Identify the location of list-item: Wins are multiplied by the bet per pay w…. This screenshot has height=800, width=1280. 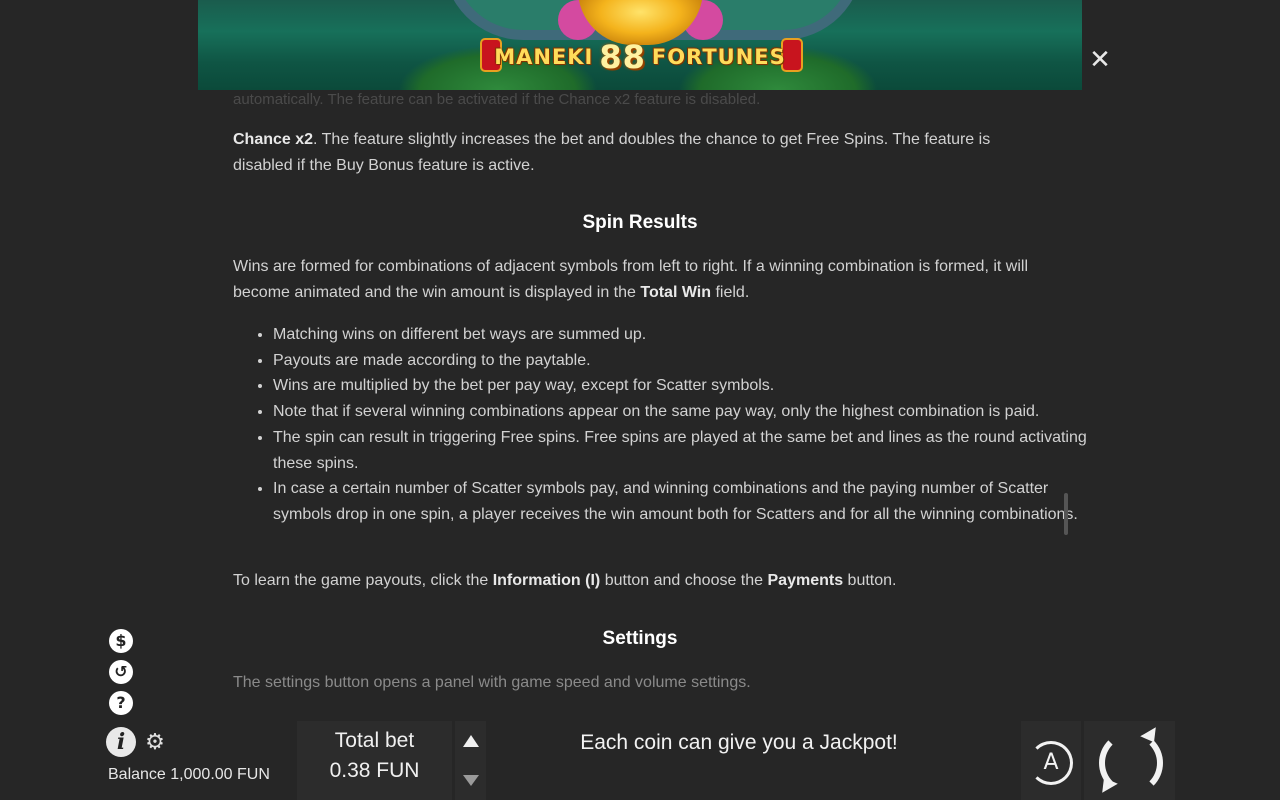
(683, 386).